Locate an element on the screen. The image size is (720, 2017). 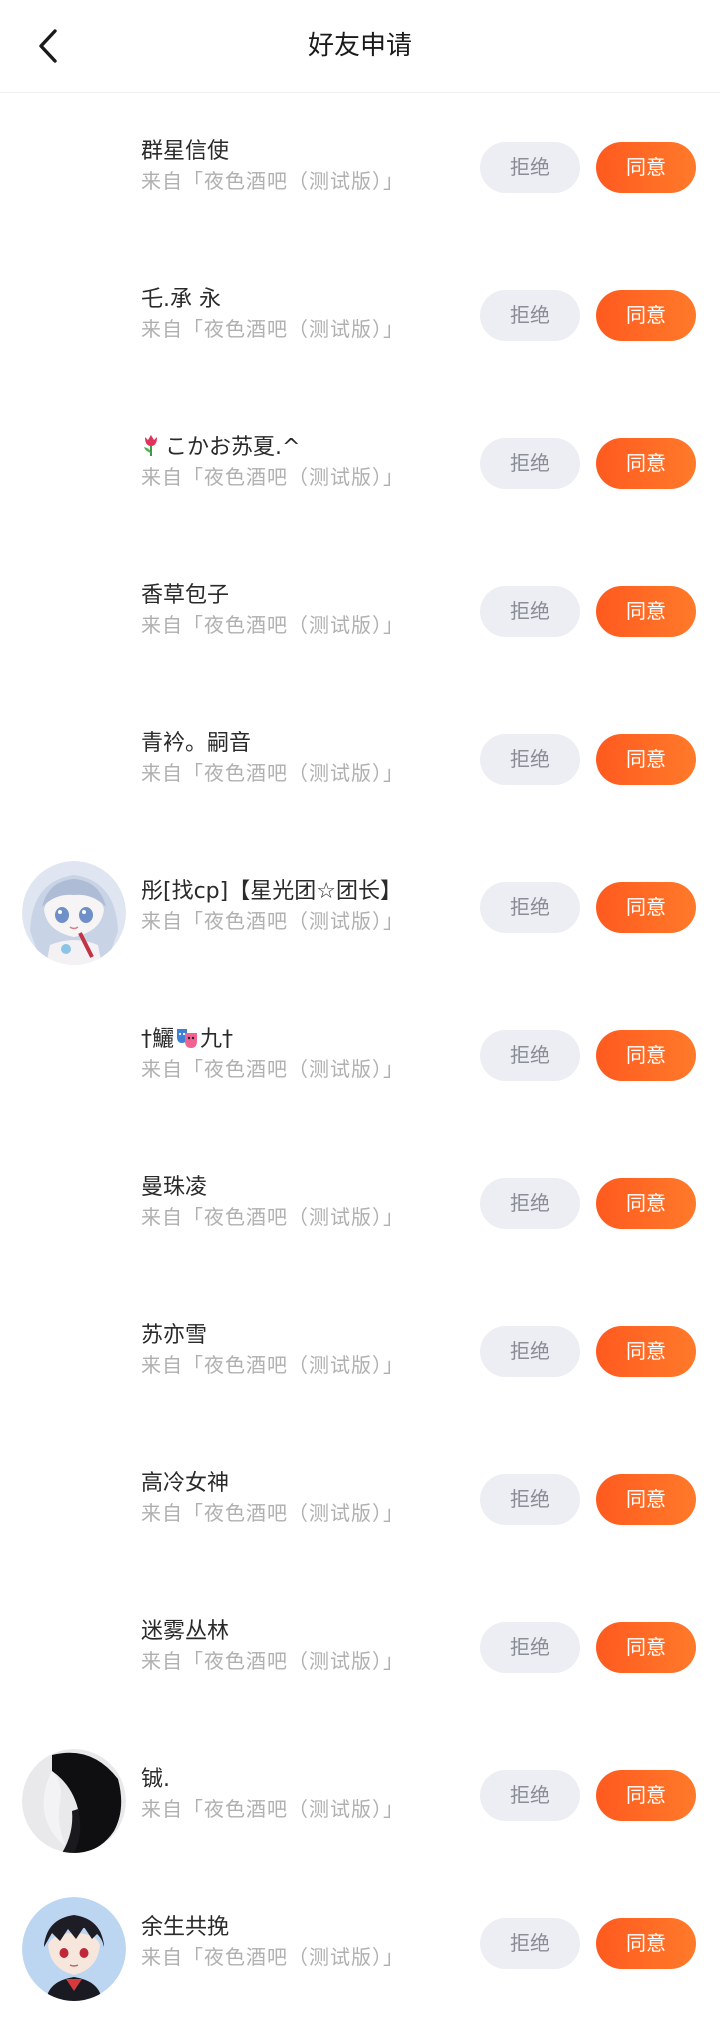
request-row: 苏亦雪 来自「夜色酒吧（测试版）」 拒绝 同意 is located at coordinates (360, 1351).